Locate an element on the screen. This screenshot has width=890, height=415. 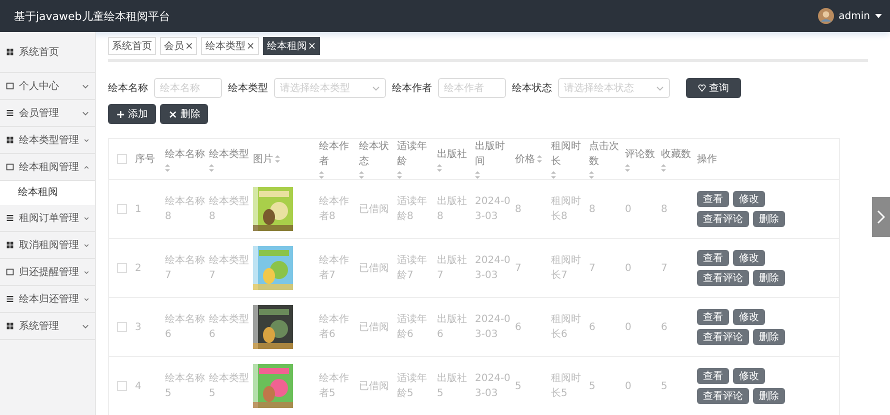
field-label: 绘本类型 is located at coordinates (248, 88).